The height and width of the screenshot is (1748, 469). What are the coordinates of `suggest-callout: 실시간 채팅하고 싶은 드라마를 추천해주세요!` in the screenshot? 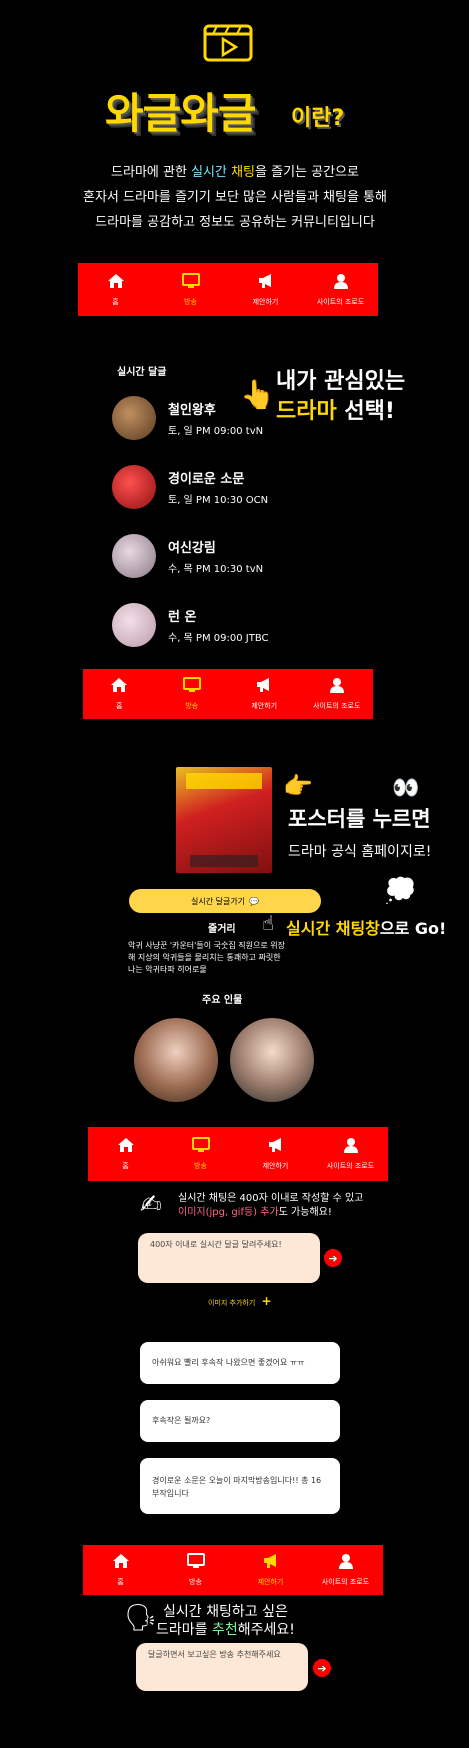 It's located at (225, 1621).